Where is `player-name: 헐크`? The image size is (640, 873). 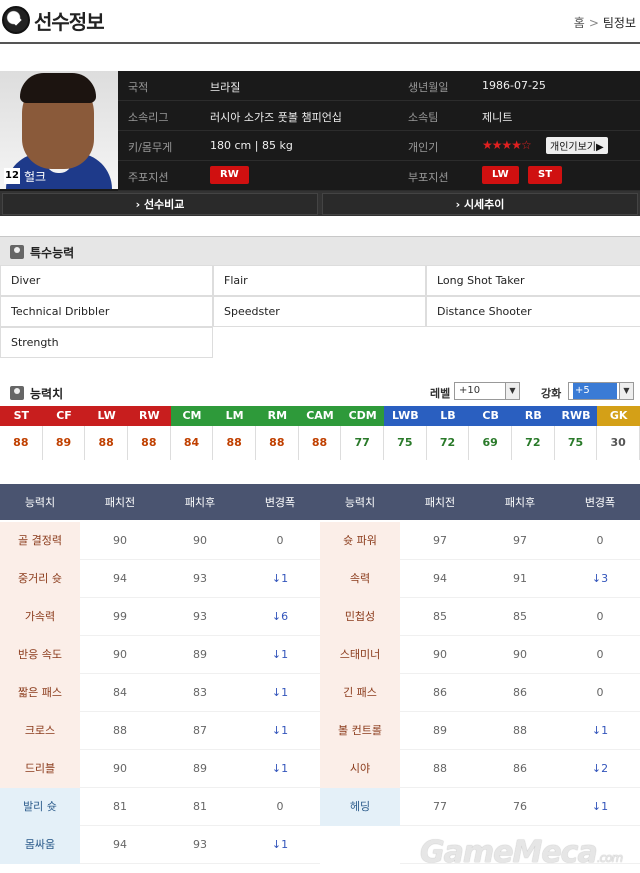
player-name: 헐크 is located at coordinates (35, 177).